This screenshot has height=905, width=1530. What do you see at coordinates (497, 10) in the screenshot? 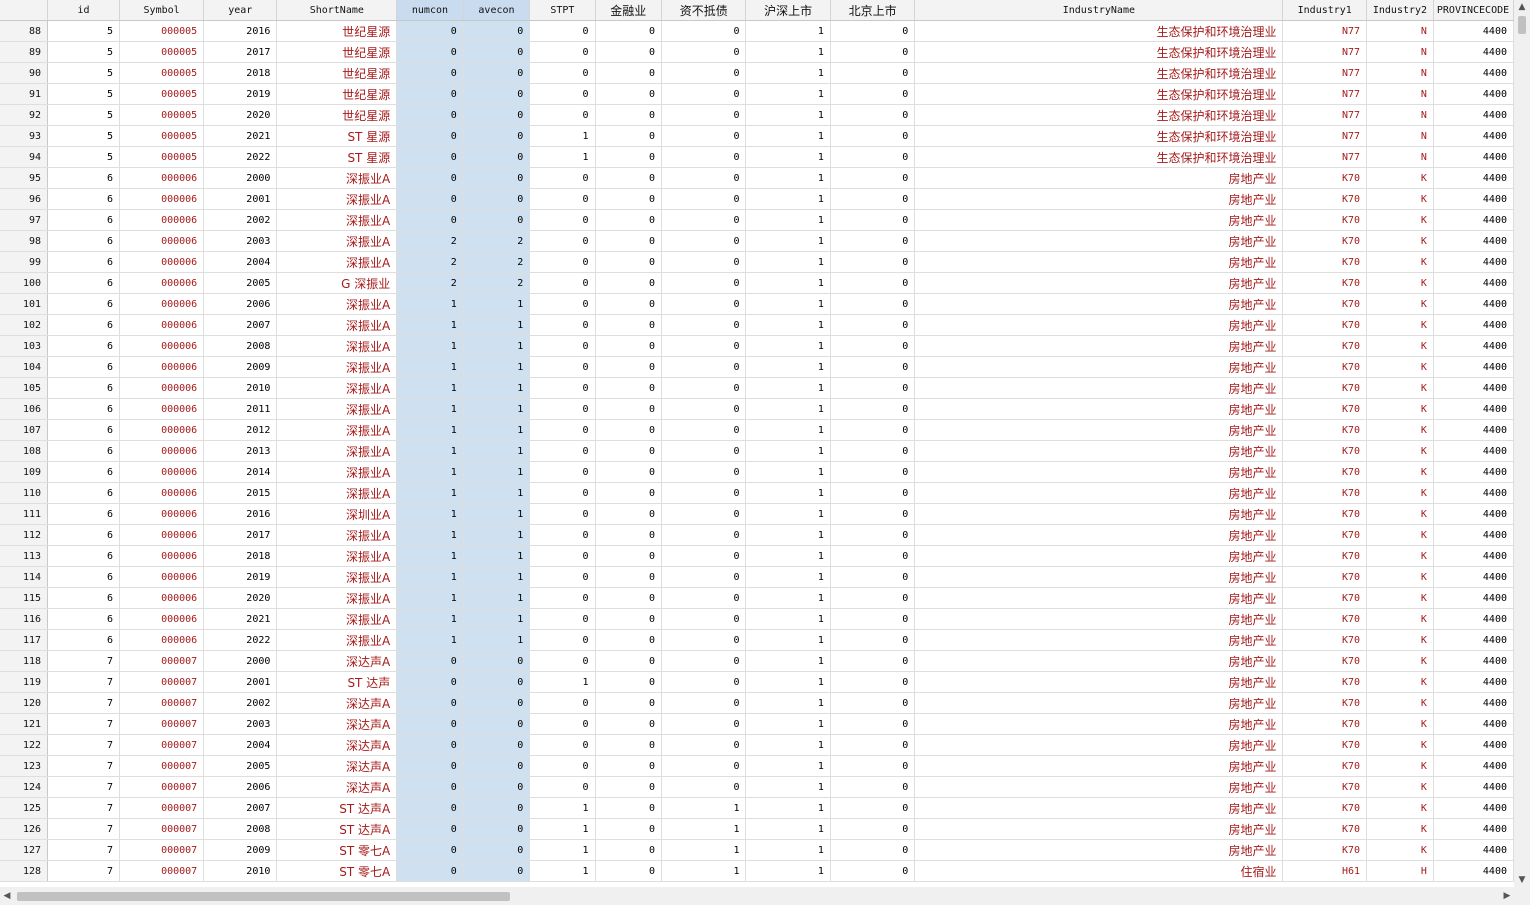
I see `column-header-avecon: avecon` at bounding box center [497, 10].